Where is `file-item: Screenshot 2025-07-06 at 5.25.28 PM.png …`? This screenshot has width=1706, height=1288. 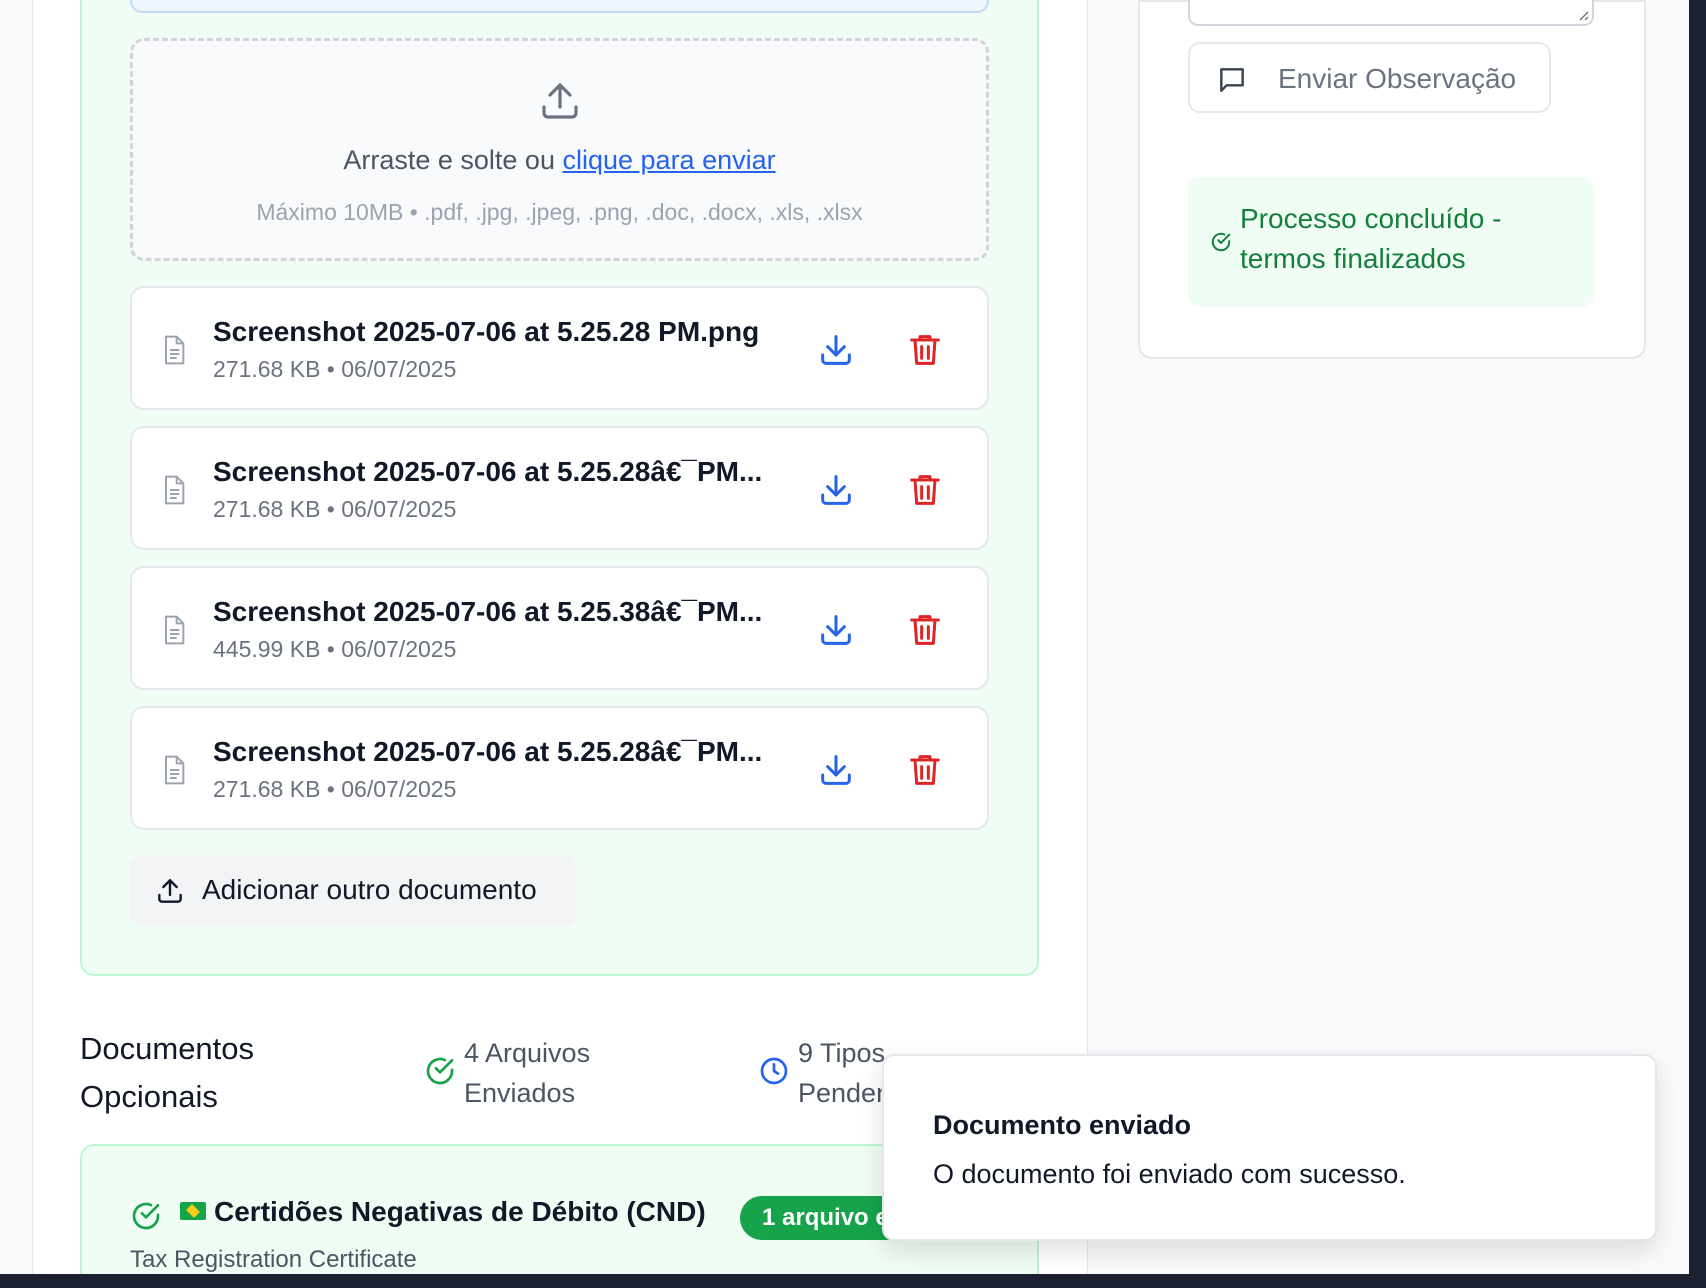 file-item: Screenshot 2025-07-06 at 5.25.28 PM.png … is located at coordinates (559, 348).